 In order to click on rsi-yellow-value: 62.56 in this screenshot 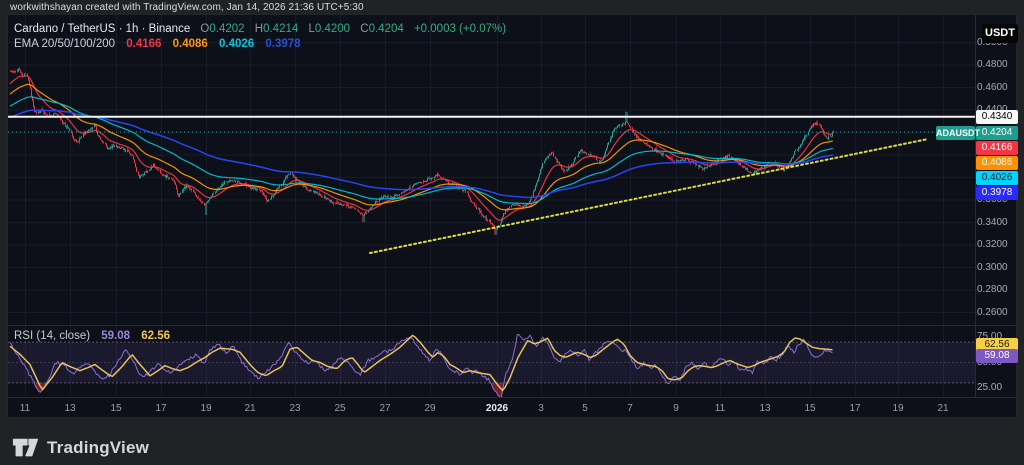, I will do `click(156, 336)`.